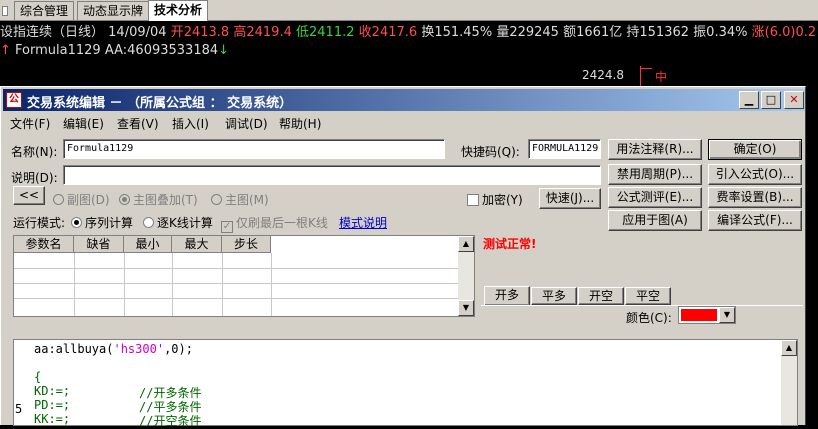  I want to click on change-value: (6.0)0.2, so click(790, 32).